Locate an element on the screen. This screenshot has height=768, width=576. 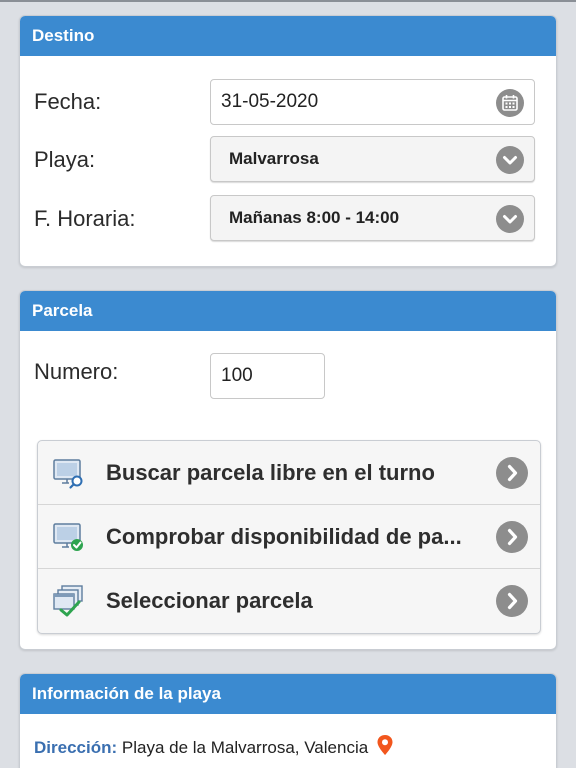
playa-label: Playa: is located at coordinates (65, 159).